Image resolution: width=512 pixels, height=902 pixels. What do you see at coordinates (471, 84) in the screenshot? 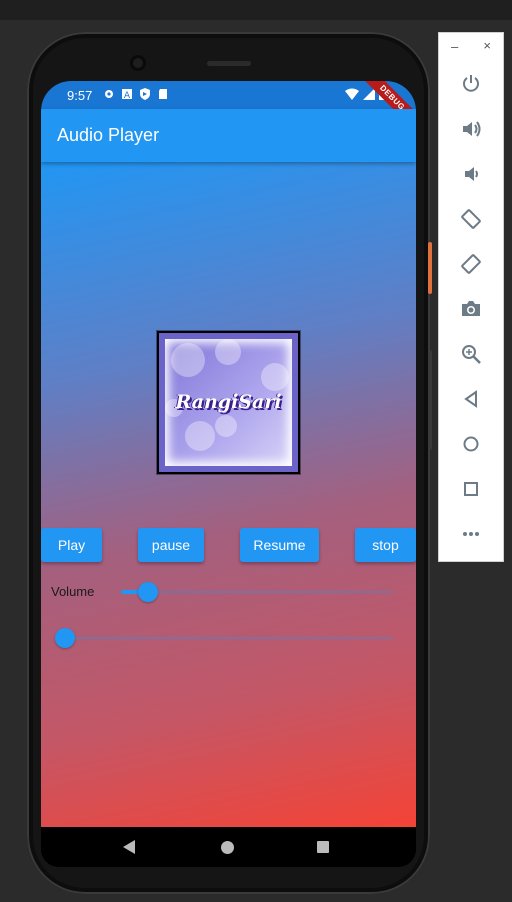
I see `power-icon` at bounding box center [471, 84].